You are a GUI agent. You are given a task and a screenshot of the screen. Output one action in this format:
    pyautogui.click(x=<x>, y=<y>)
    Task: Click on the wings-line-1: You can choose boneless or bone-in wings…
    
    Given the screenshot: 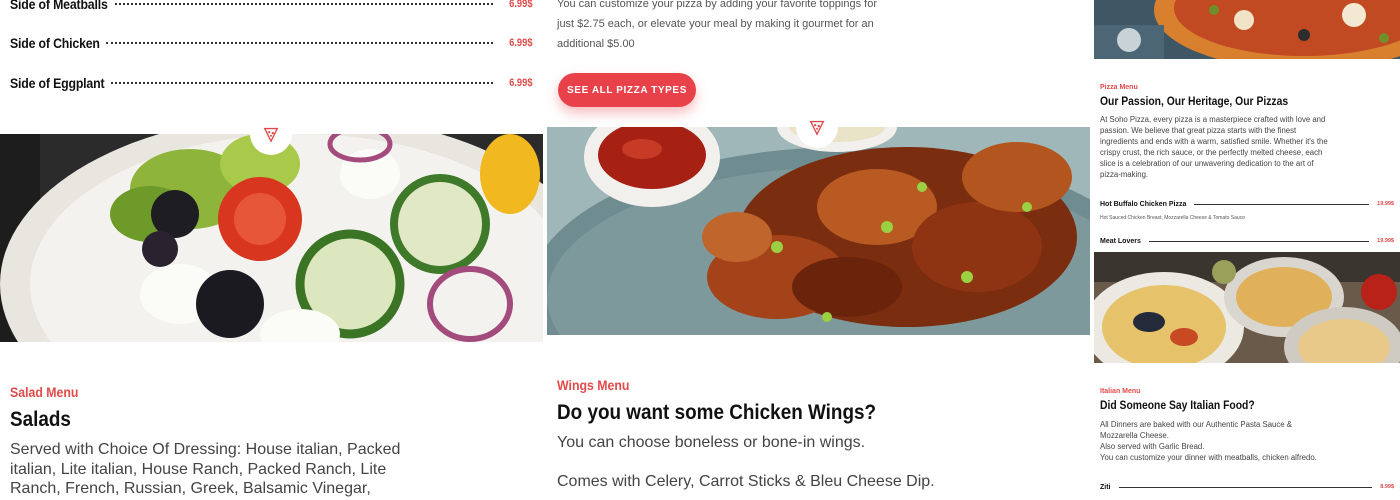 What is the action you would take?
    pyautogui.click(x=711, y=442)
    